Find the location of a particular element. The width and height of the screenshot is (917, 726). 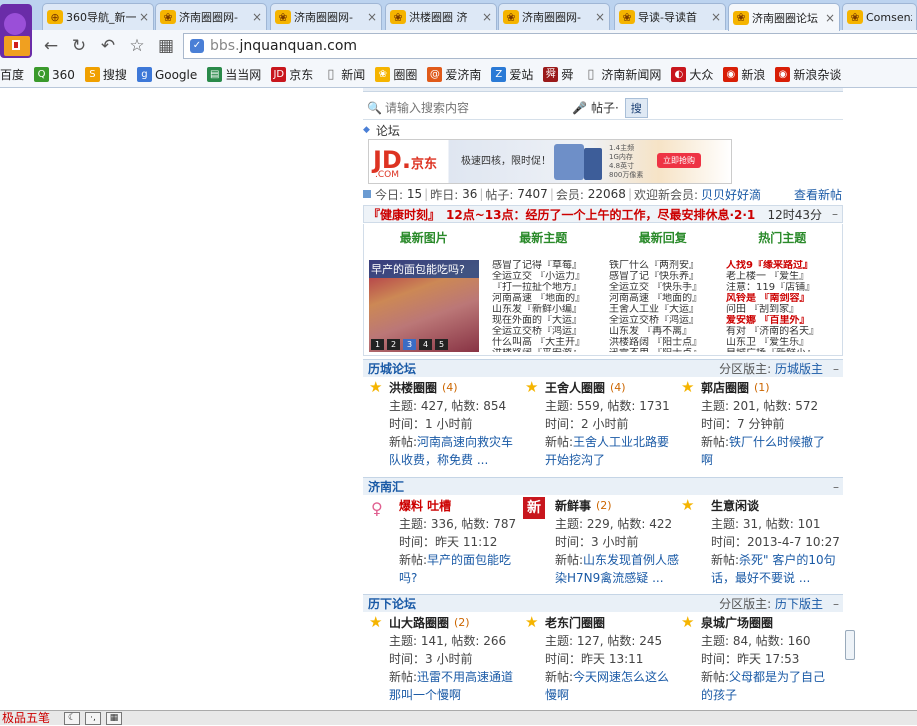

bookmark-item: g Google is located at coordinates (166, 74).